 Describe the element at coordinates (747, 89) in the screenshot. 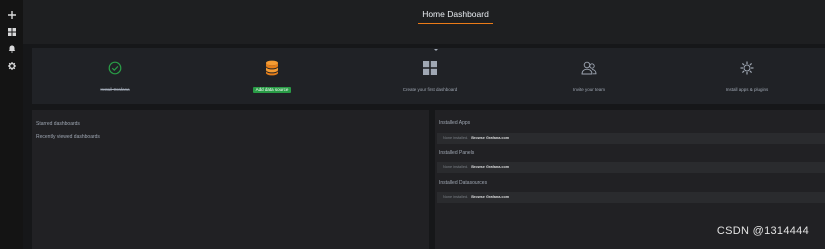

I see `step-label: Install apps & plugins` at that location.